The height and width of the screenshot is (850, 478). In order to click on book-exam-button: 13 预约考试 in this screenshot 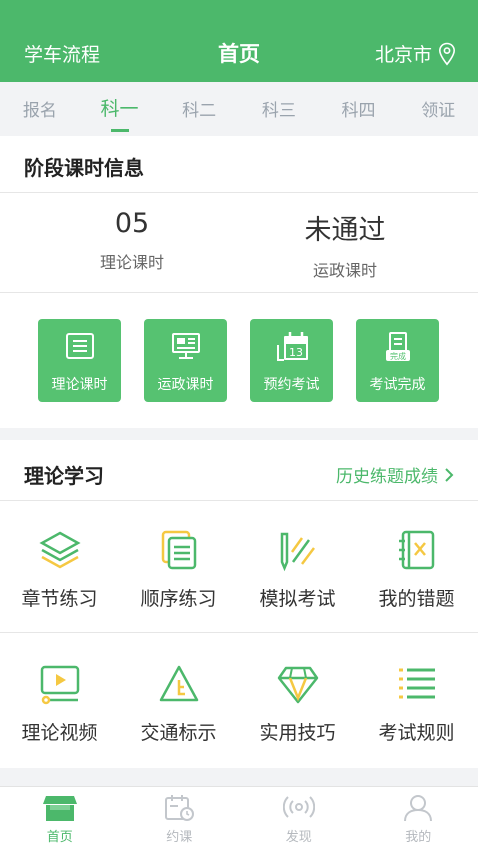, I will do `click(291, 360)`.